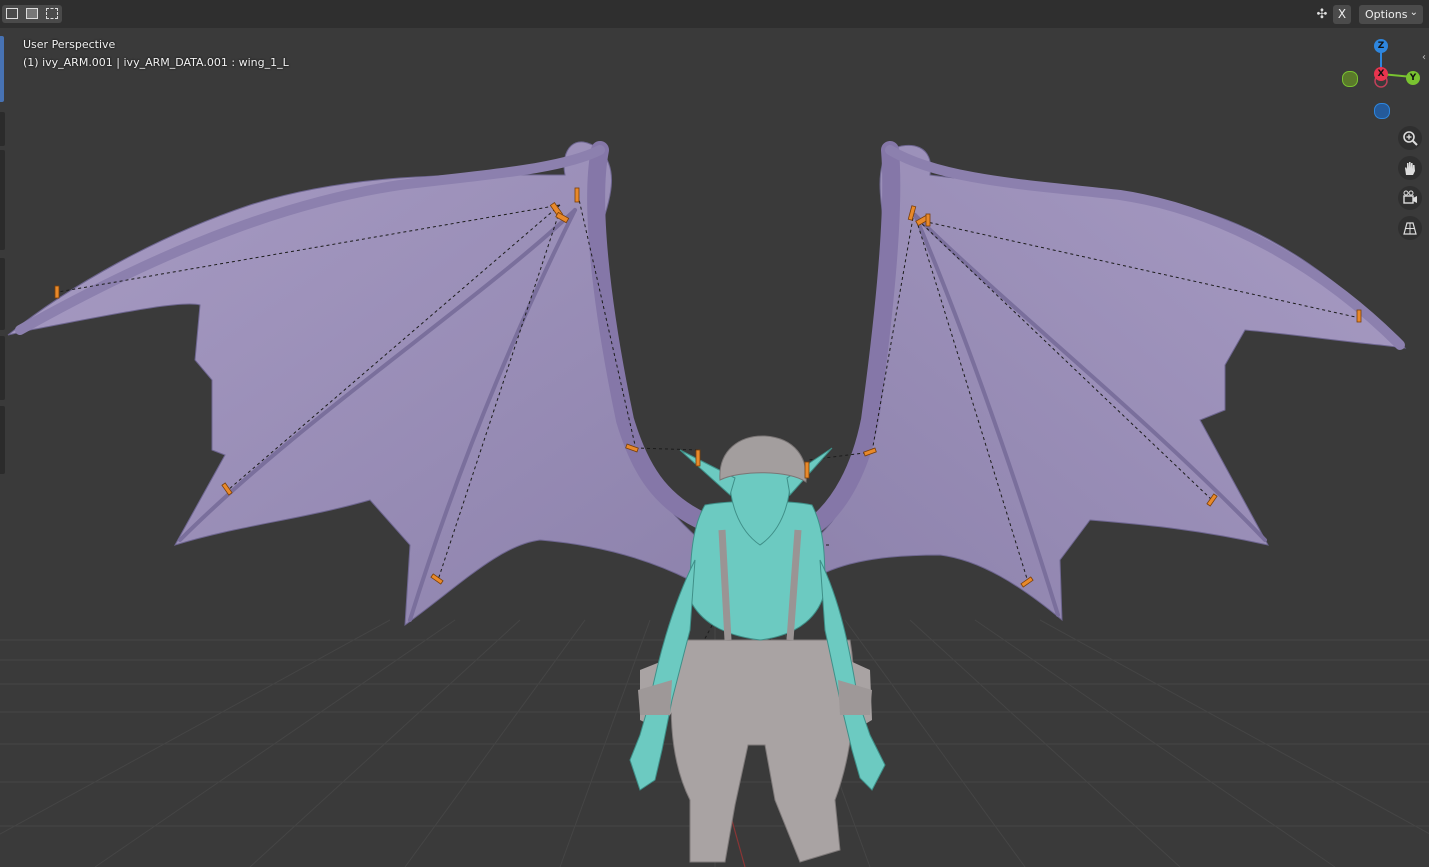 The image size is (1429, 867). I want to click on xray-toggle-icon: ✣, so click(1322, 14).